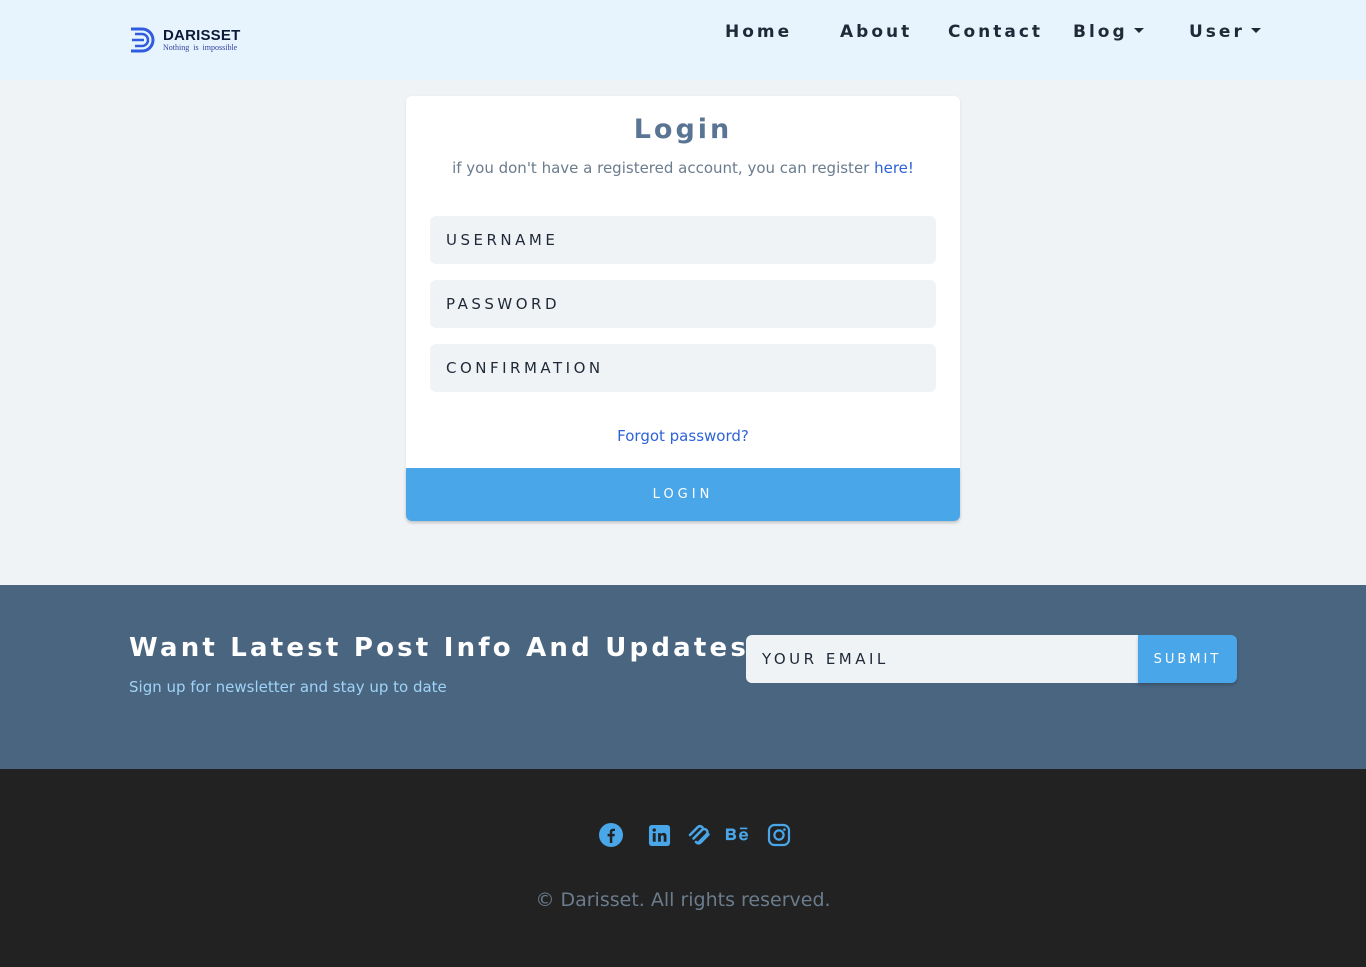 This screenshot has width=1366, height=967. What do you see at coordinates (1217, 32) in the screenshot?
I see `nav-user-label: User` at bounding box center [1217, 32].